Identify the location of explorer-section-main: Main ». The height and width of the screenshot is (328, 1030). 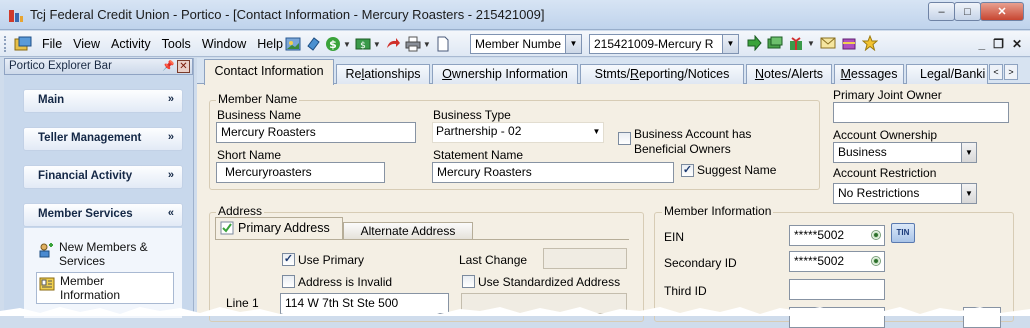
(103, 101).